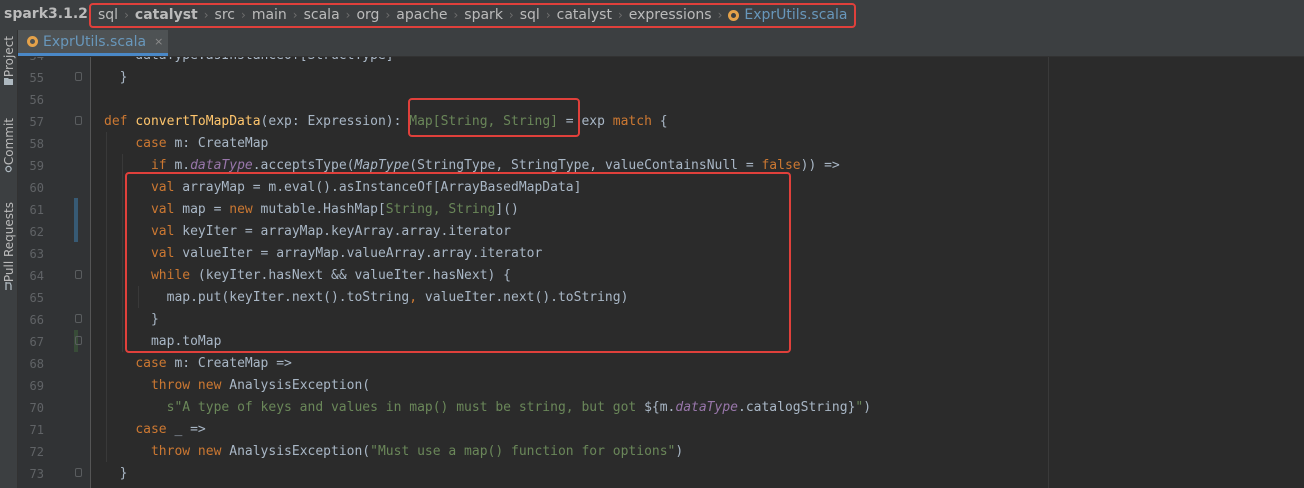  What do you see at coordinates (163, 341) in the screenshot?
I see `code-text: map.toMap` at bounding box center [163, 341].